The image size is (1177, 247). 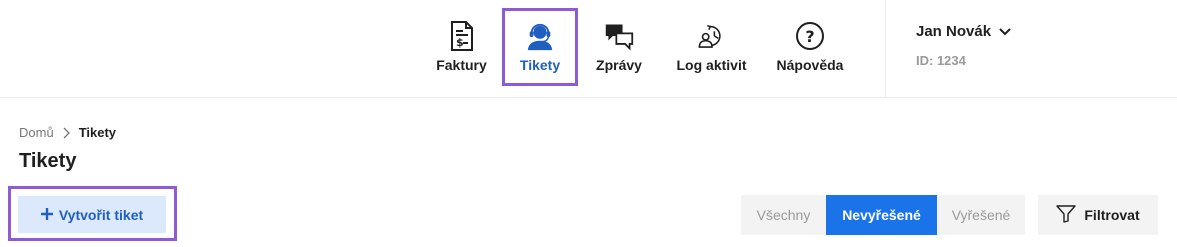 I want to click on nav-item-log-aktivit: Log aktivit, so click(x=711, y=47).